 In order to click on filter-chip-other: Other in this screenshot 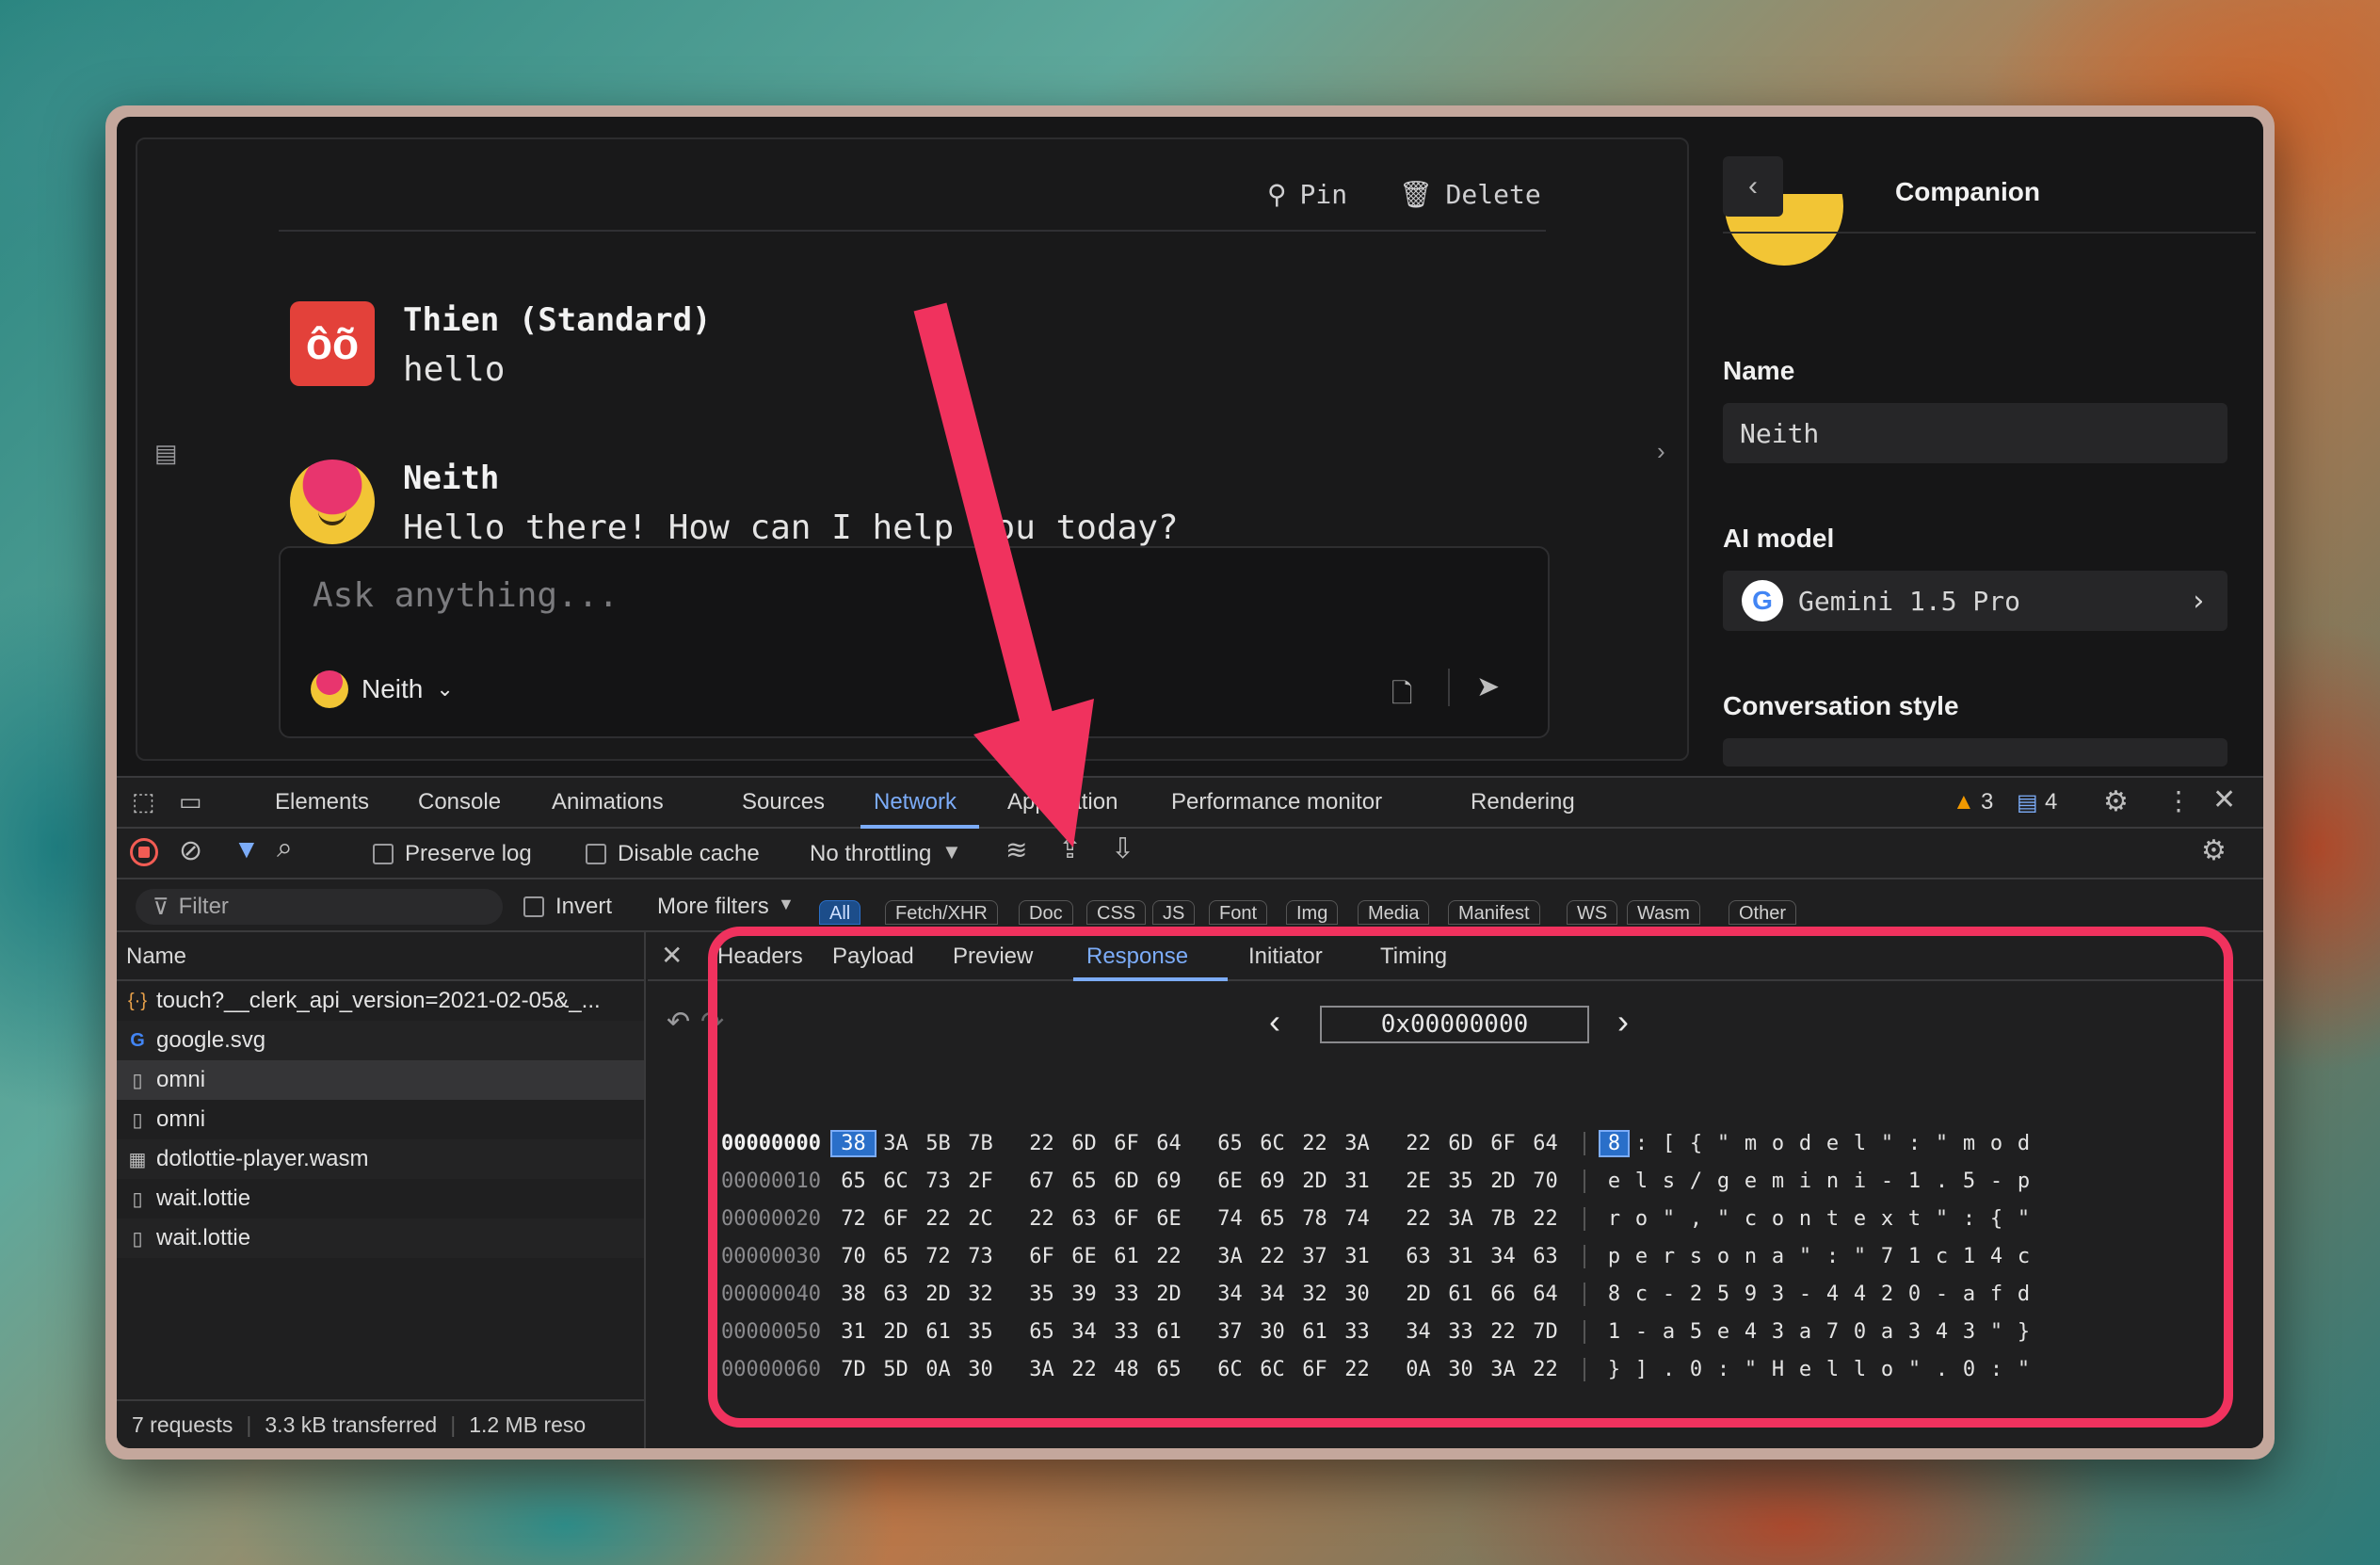, I will do `click(1763, 912)`.